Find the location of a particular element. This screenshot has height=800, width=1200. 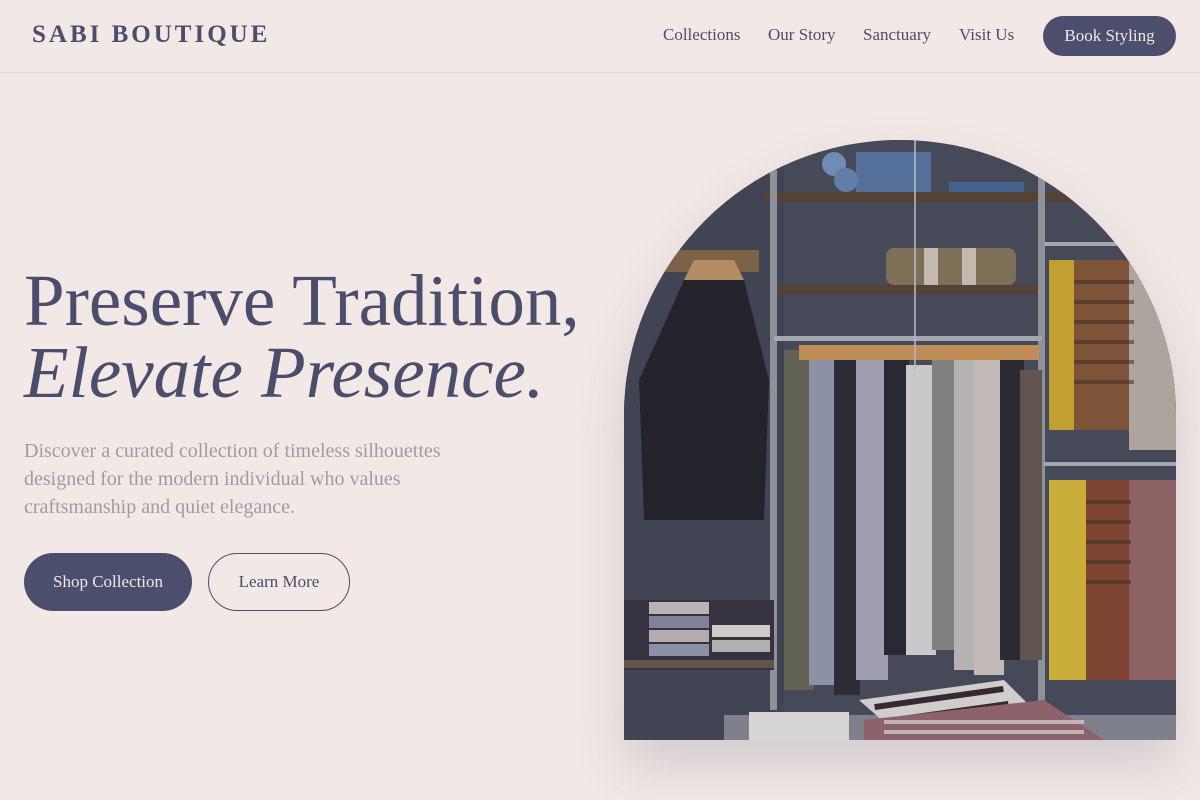

nav-link-sanctuary: Sanctuary is located at coordinates (897, 35).